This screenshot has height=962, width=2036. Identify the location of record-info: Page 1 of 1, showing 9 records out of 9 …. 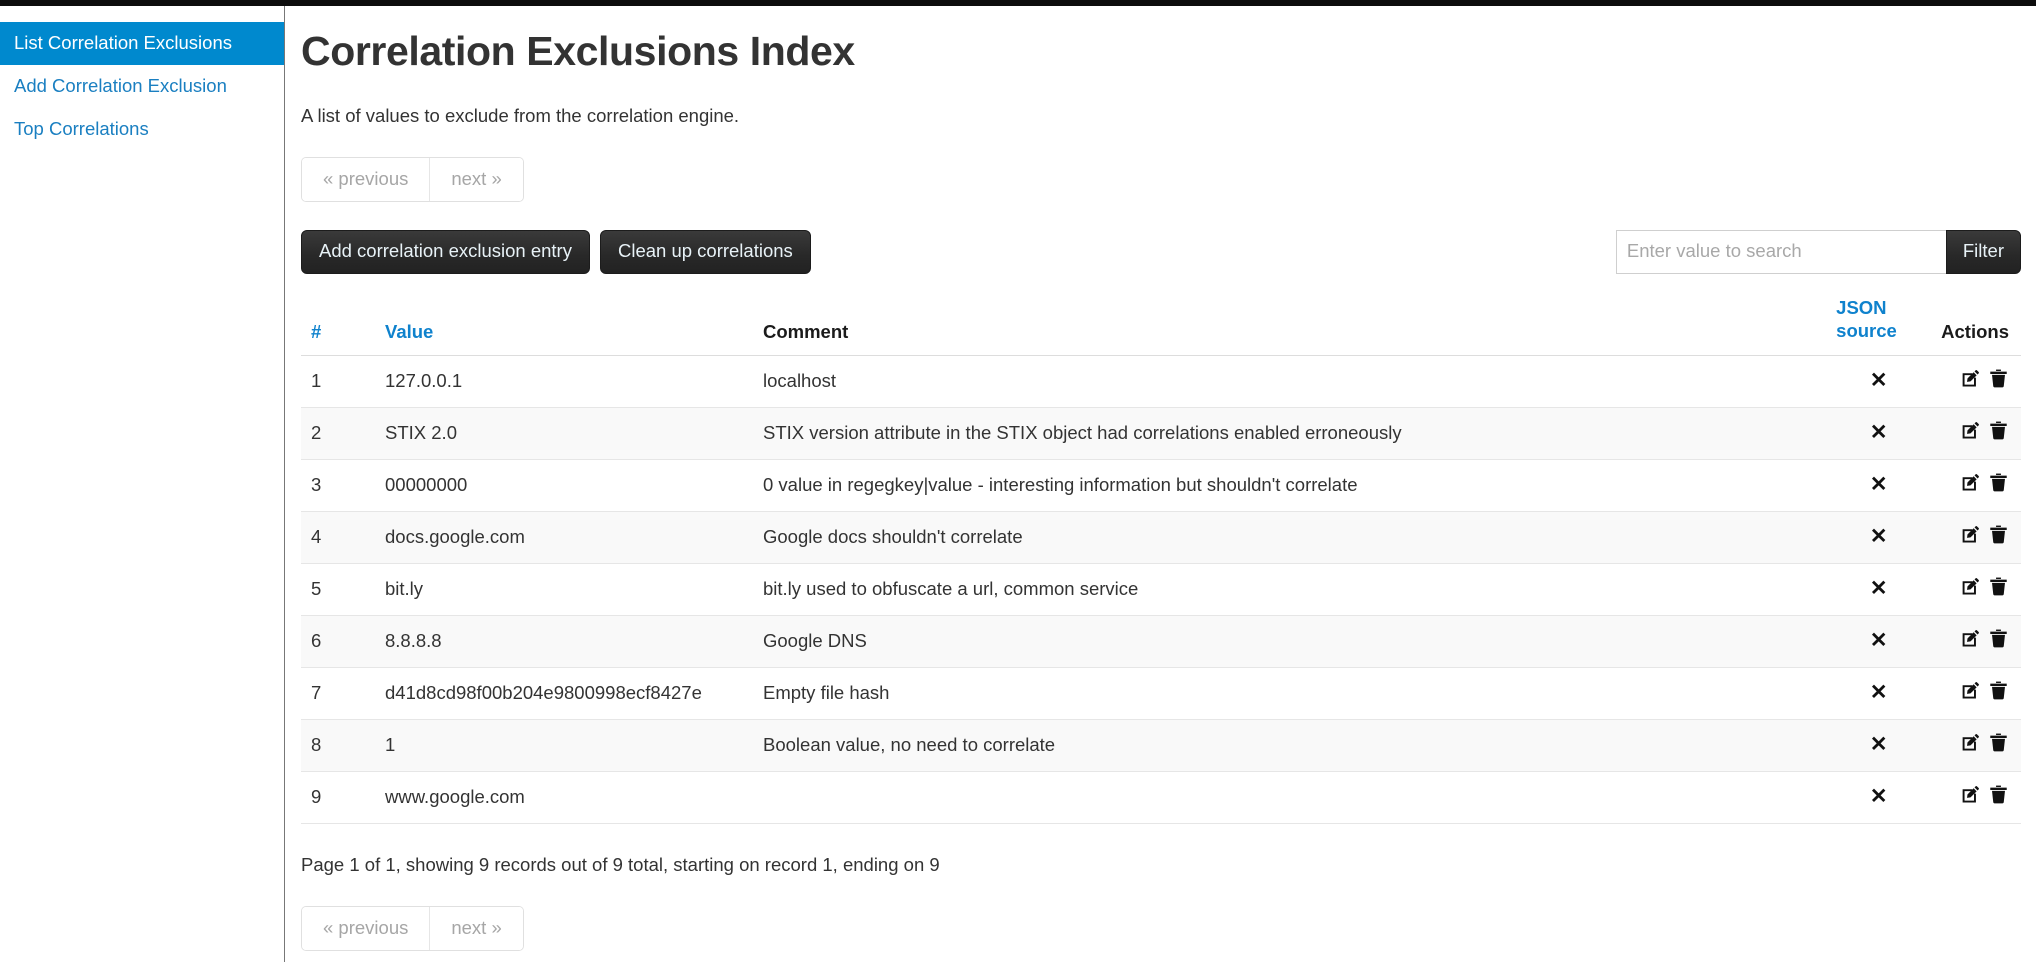
(620, 864).